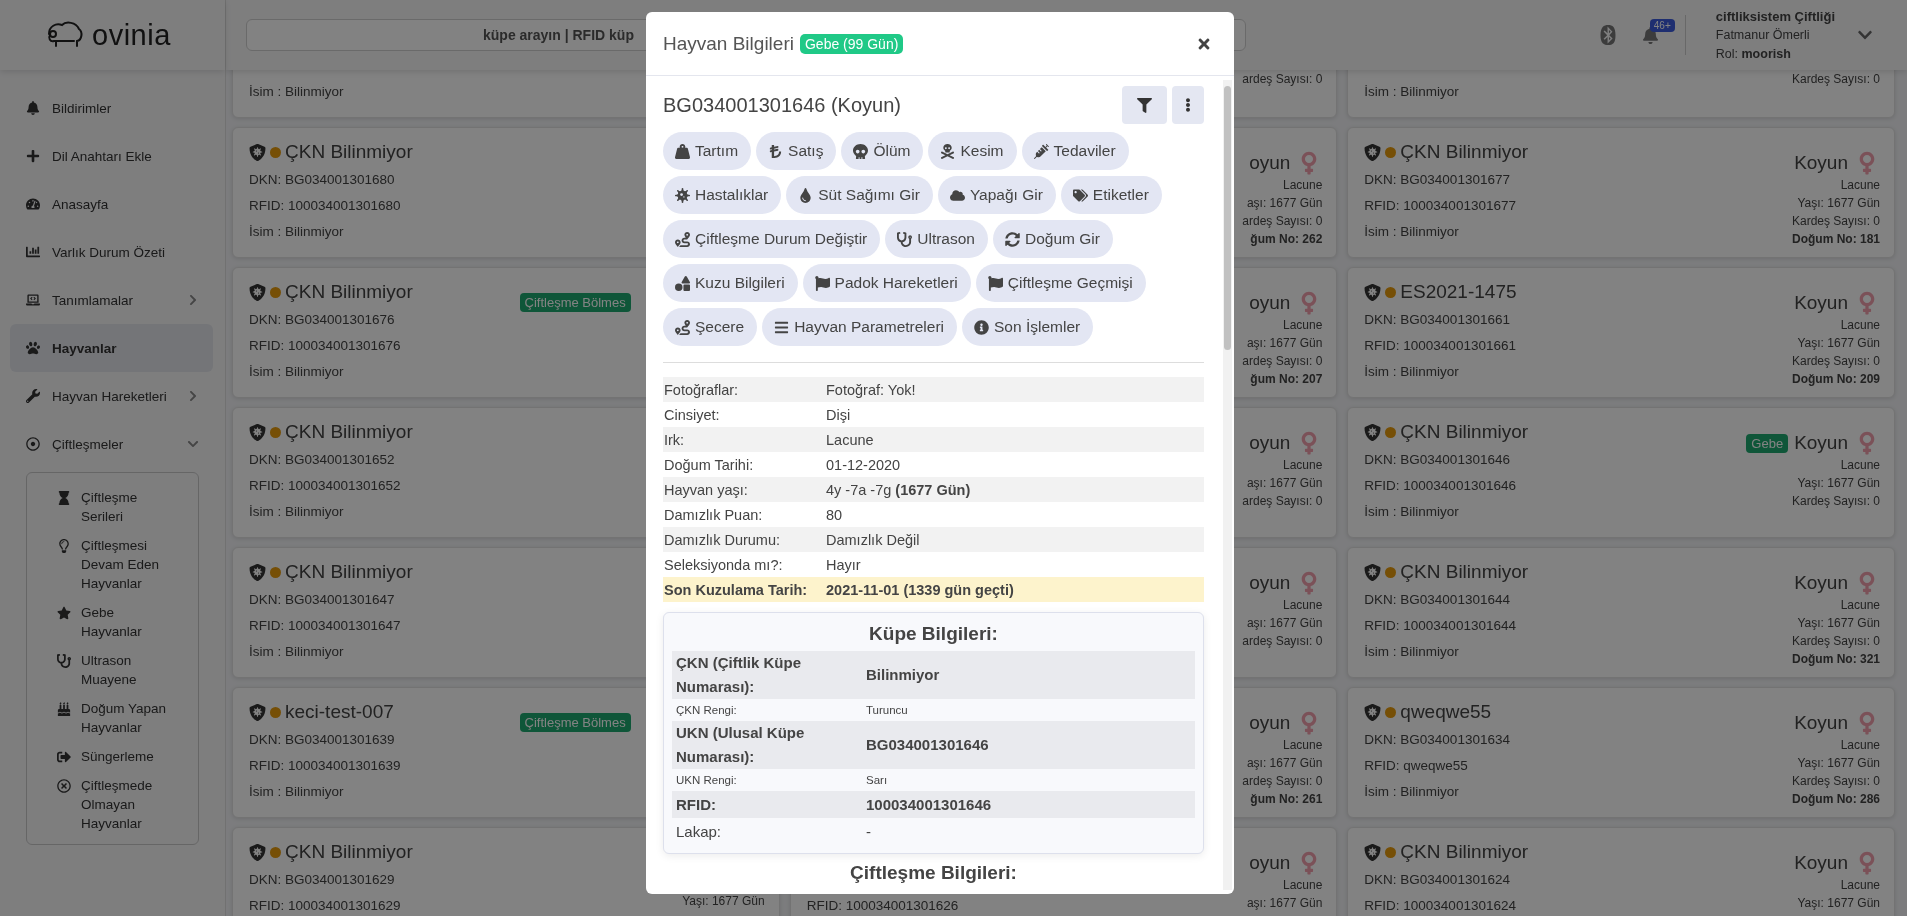  I want to click on scrollbar, so click(1227, 485).